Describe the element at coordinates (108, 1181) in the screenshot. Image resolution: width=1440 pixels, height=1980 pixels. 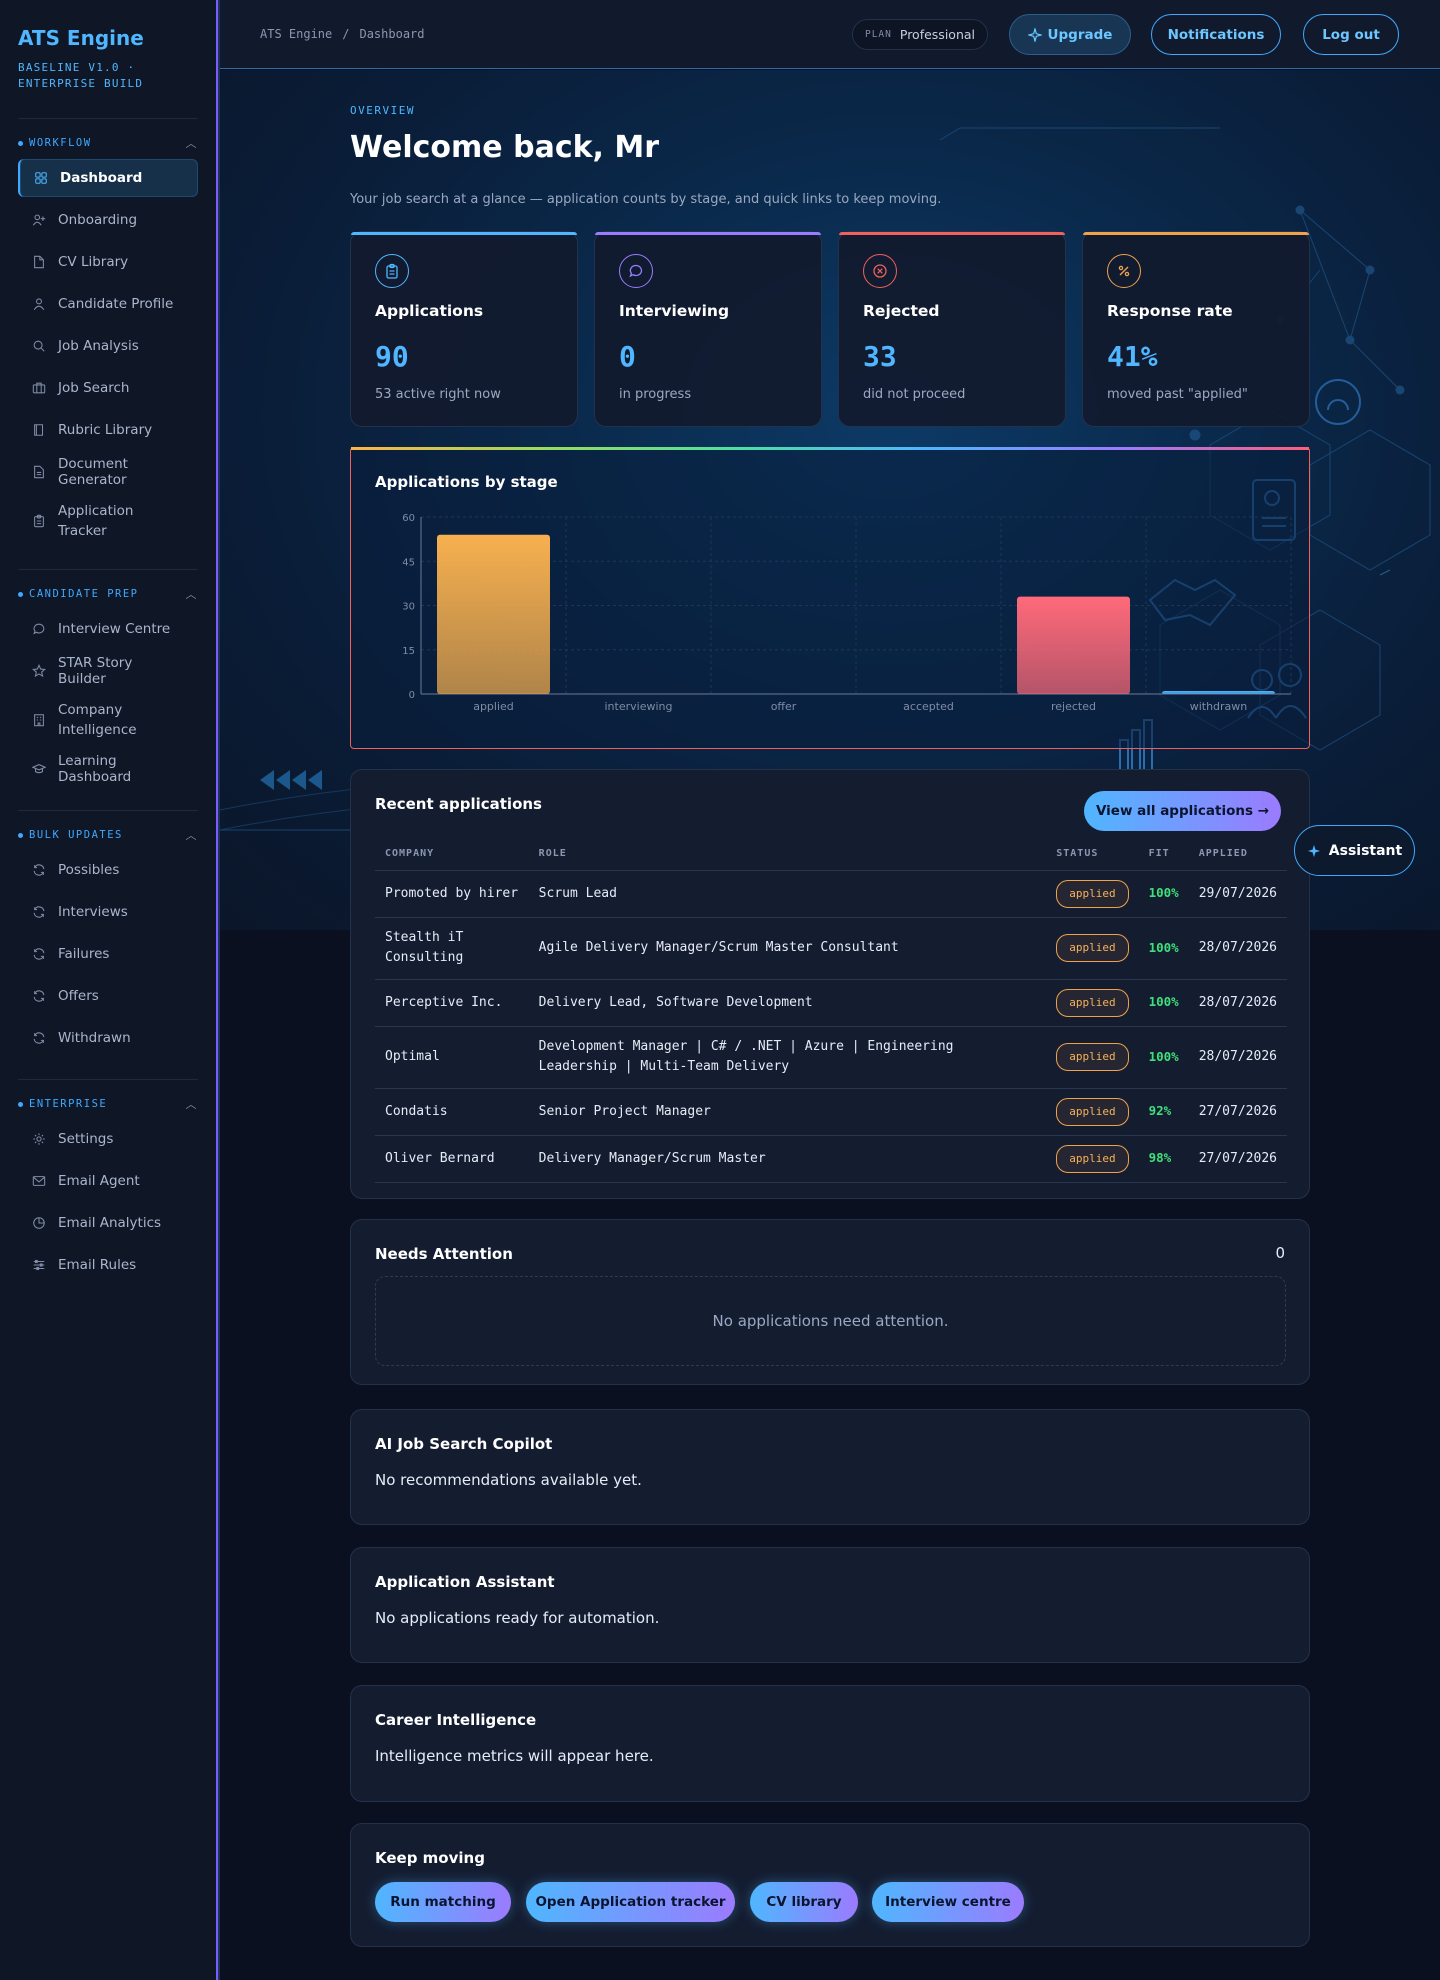
I see `sidebar-item-email-agent: Email Agent` at that location.